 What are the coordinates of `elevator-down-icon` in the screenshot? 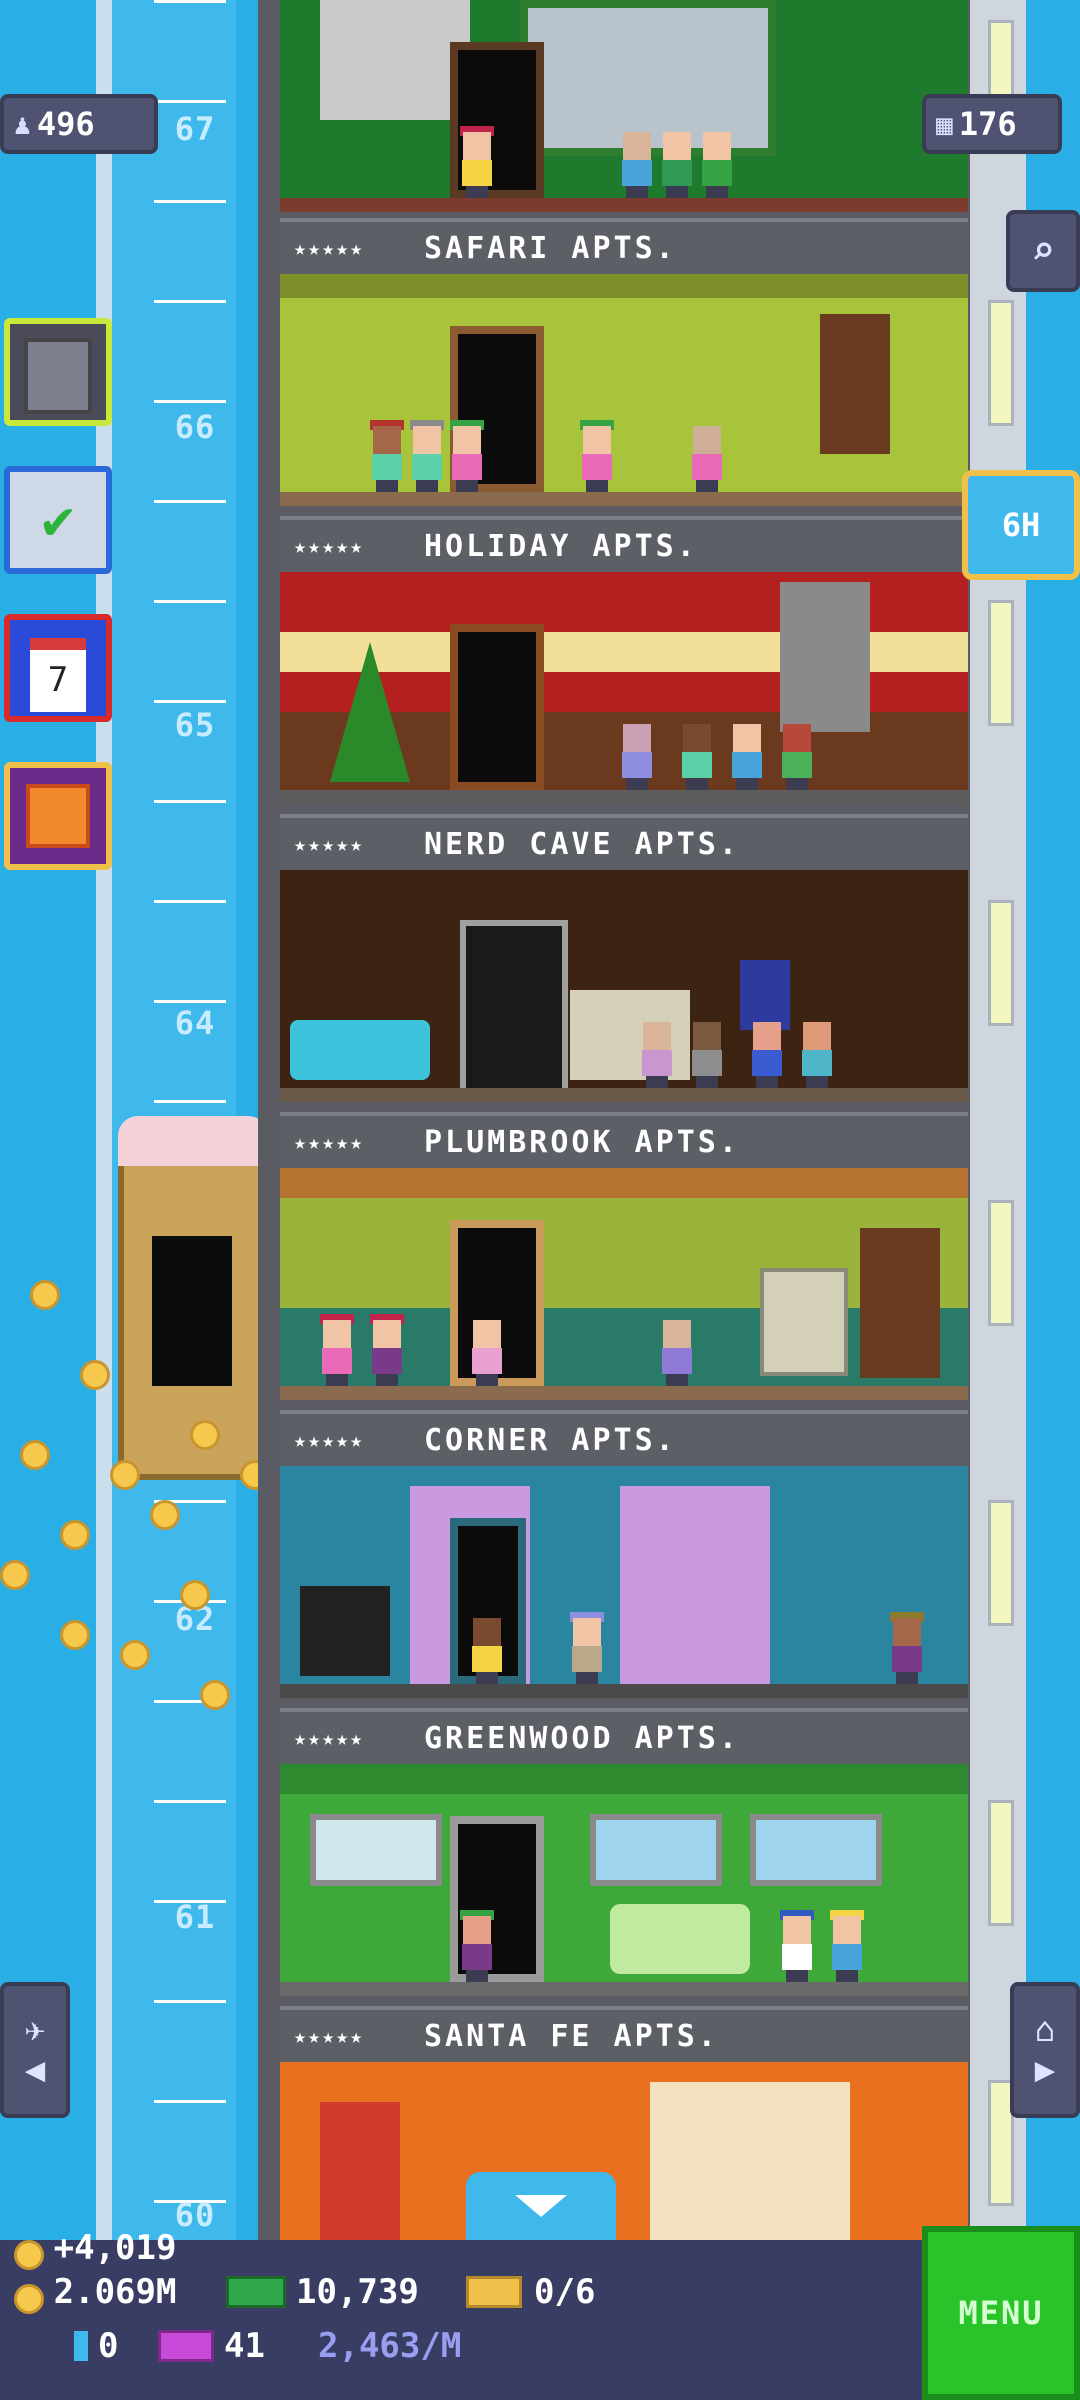 It's located at (541, 2206).